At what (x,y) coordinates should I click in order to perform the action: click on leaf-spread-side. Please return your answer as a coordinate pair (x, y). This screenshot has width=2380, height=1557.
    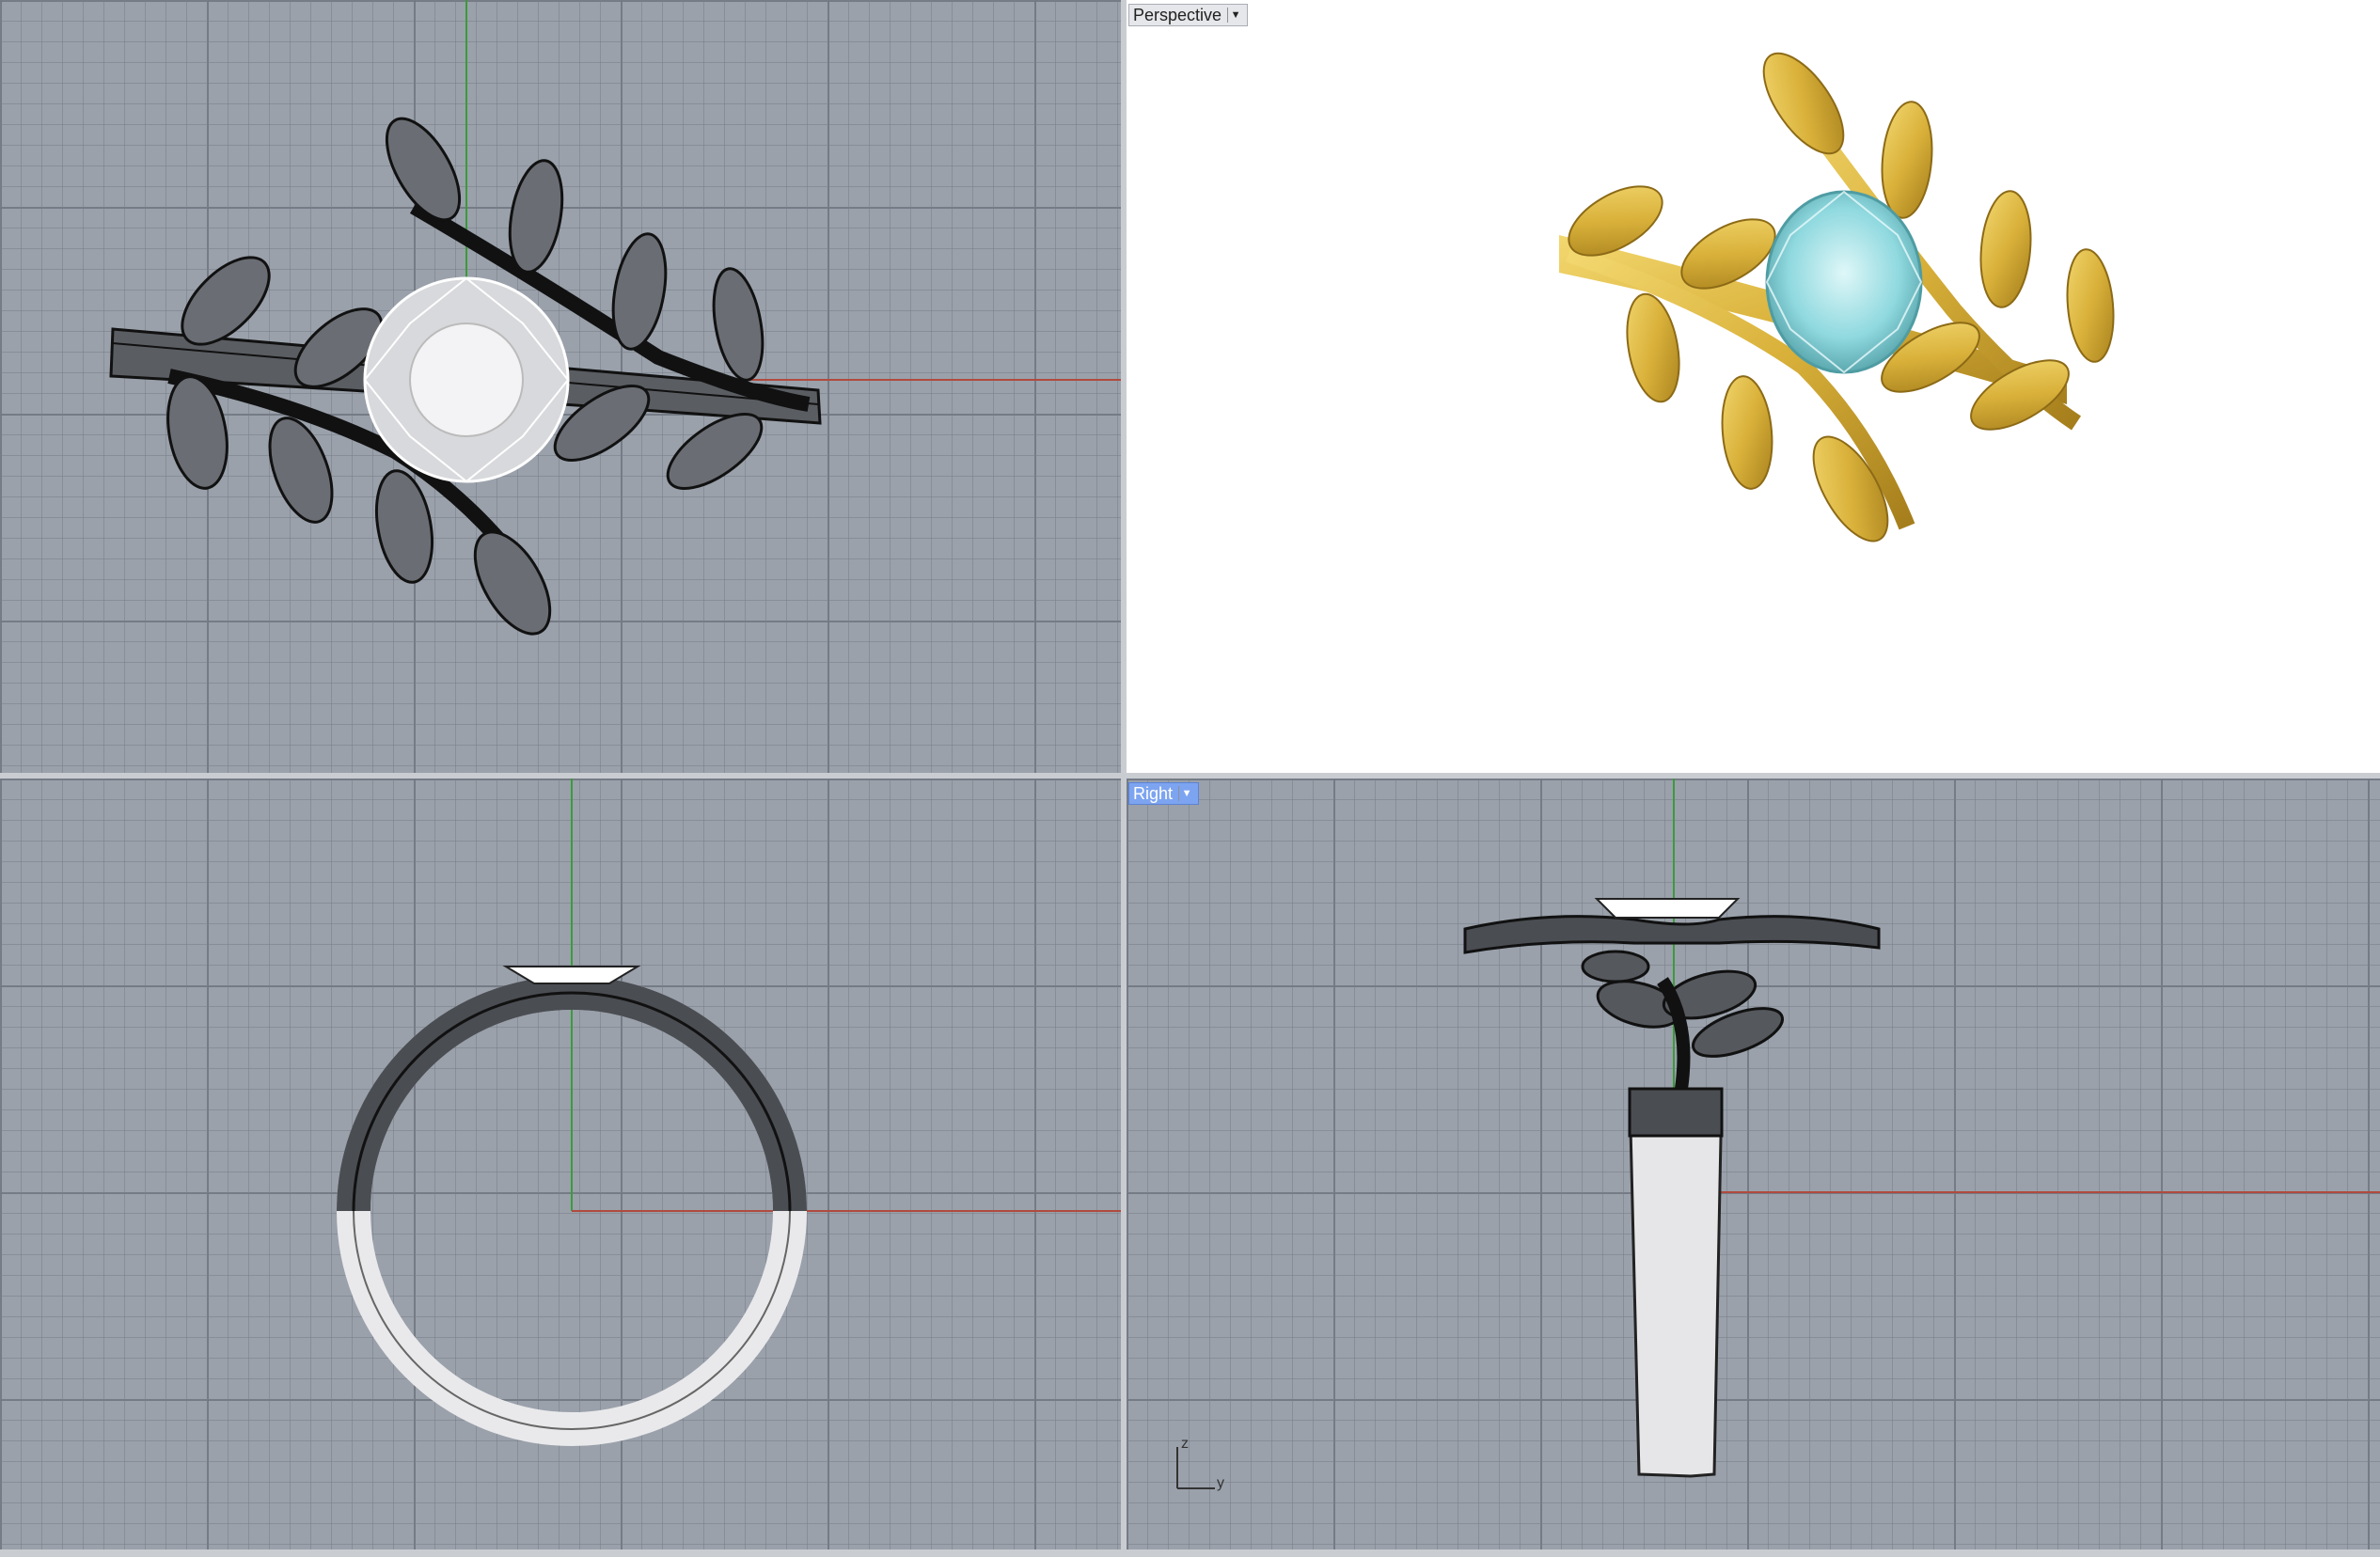
    Looking at the image, I should click on (1672, 934).